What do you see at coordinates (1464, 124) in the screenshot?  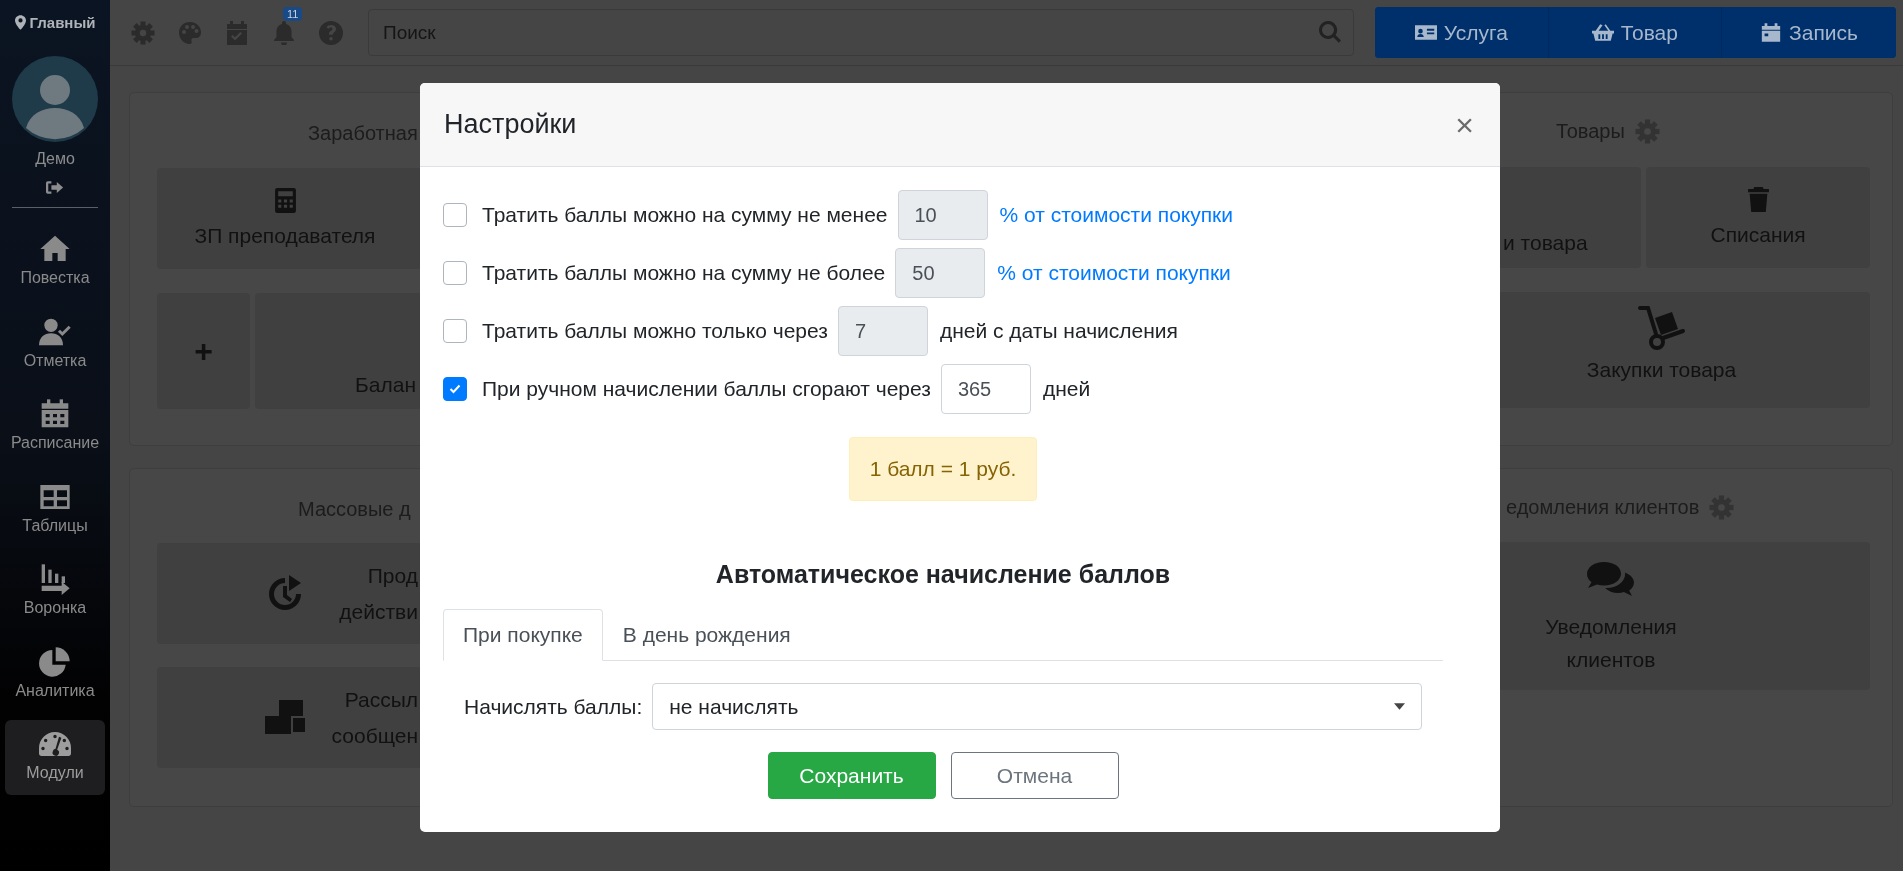 I see `close-button: ×` at bounding box center [1464, 124].